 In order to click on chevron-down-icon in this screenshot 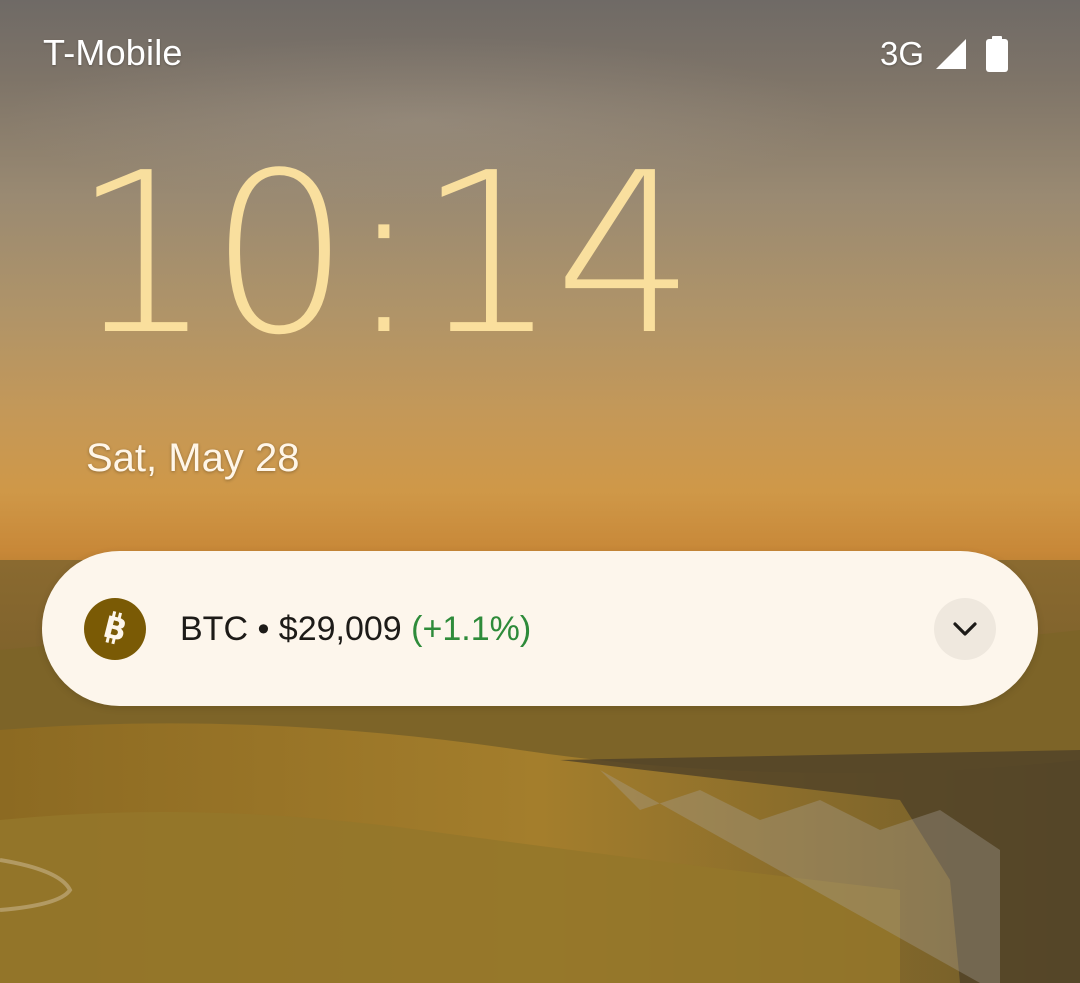, I will do `click(965, 629)`.